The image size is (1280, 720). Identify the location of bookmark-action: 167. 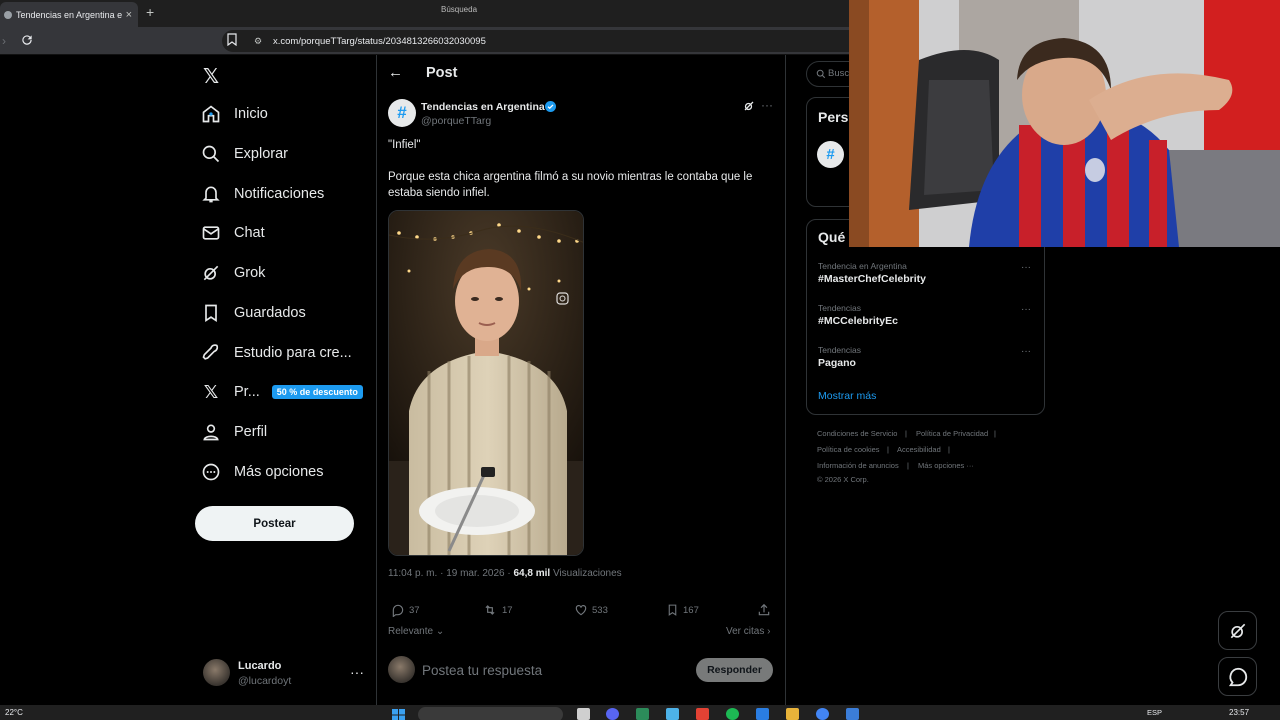
(682, 610).